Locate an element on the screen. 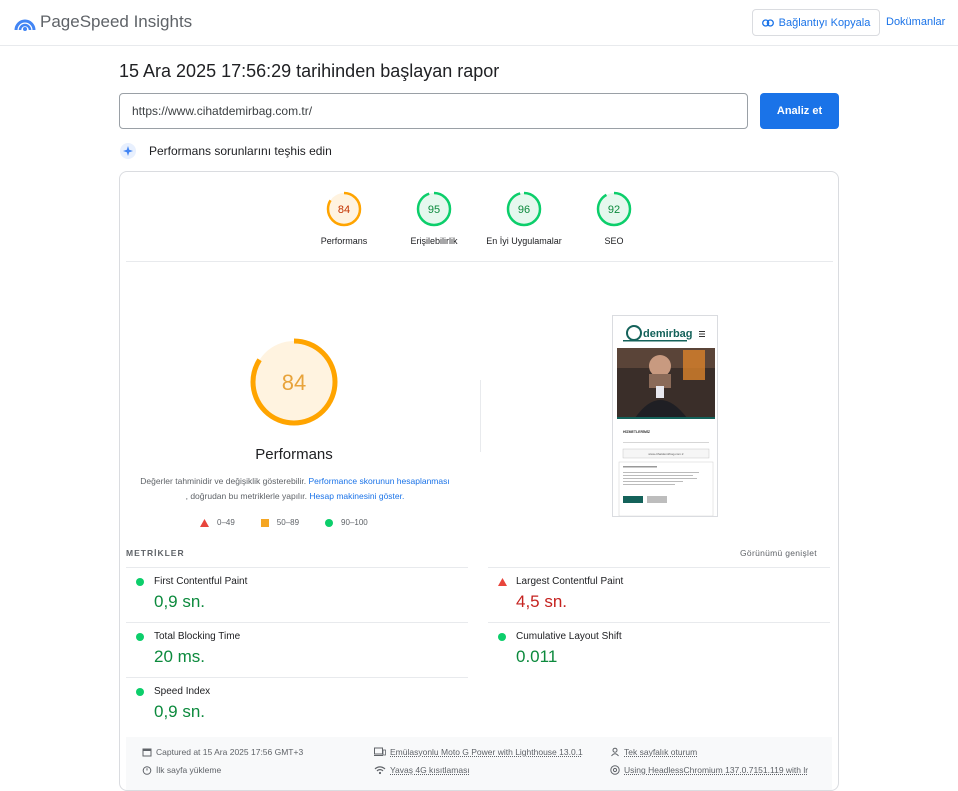 The image size is (958, 791). copy-link-button: Bağlantıyı Kopyala is located at coordinates (816, 22).